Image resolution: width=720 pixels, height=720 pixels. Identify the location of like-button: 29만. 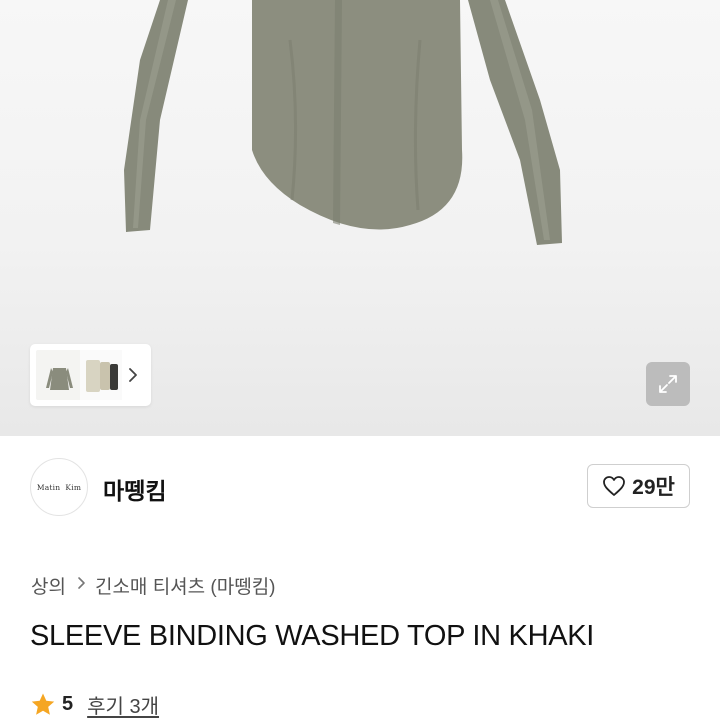
(638, 486).